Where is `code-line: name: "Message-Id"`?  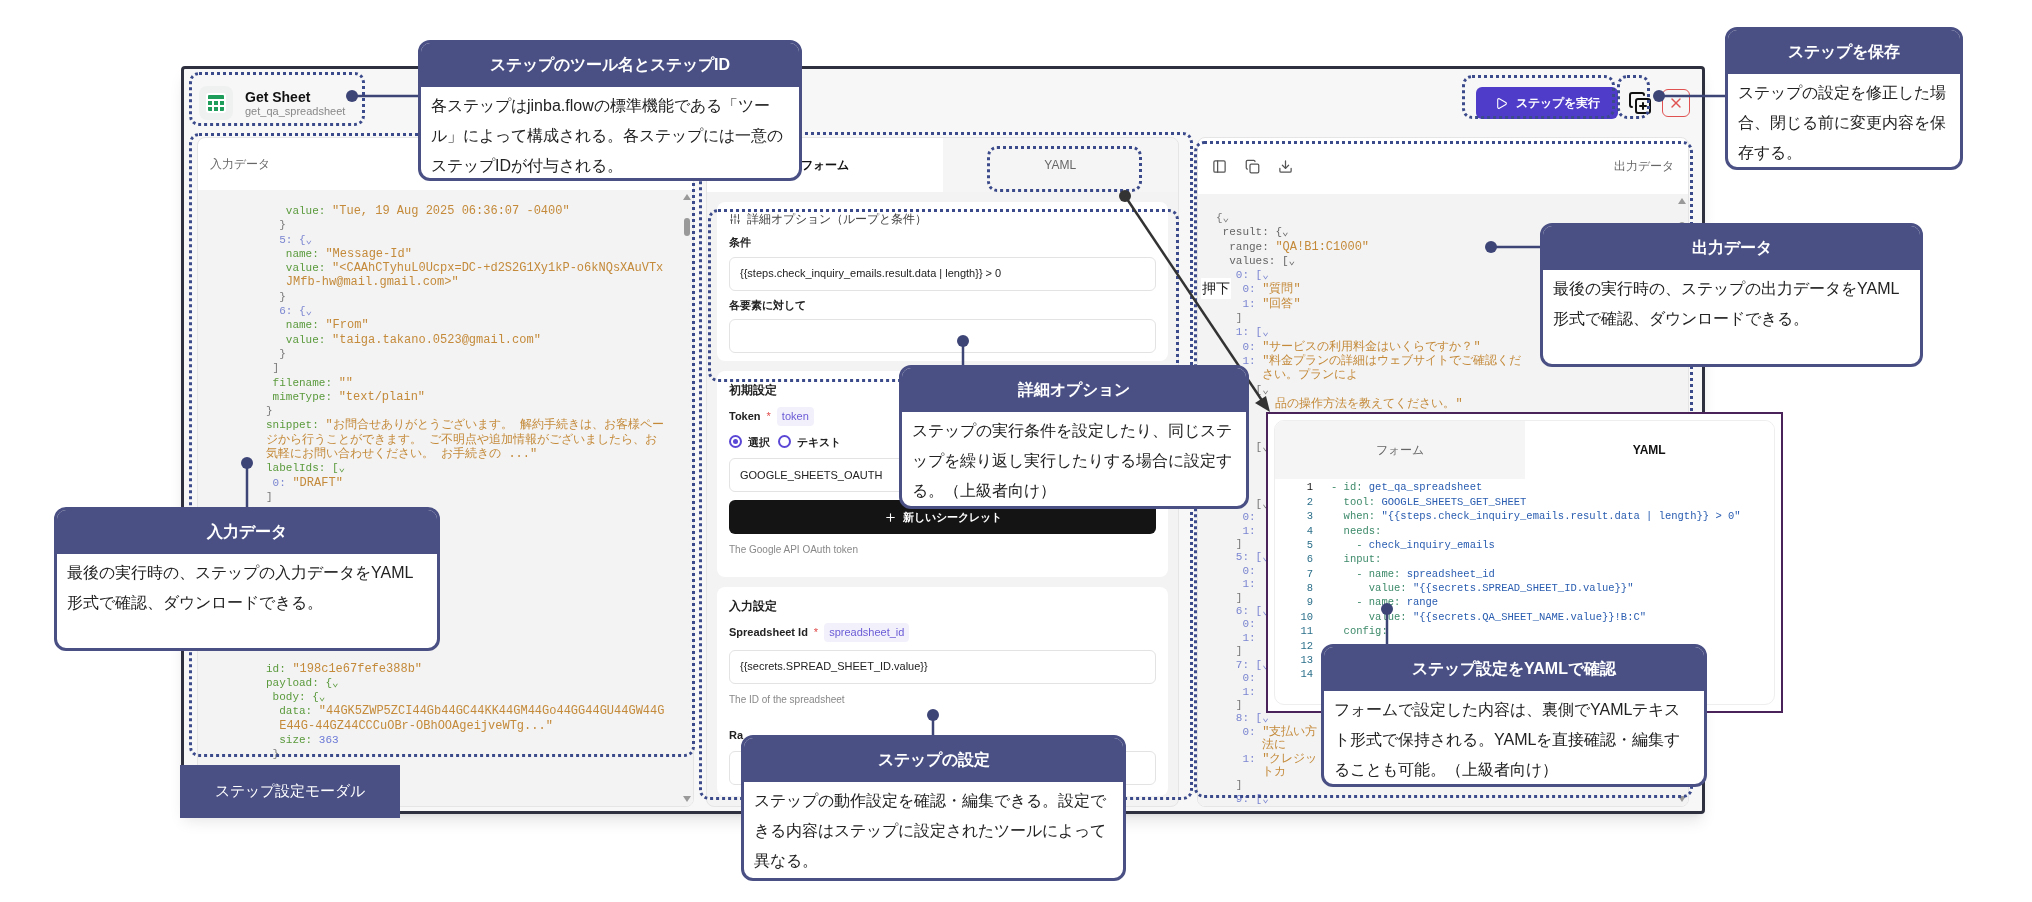 code-line: name: "Message-Id" is located at coordinates (348, 254).